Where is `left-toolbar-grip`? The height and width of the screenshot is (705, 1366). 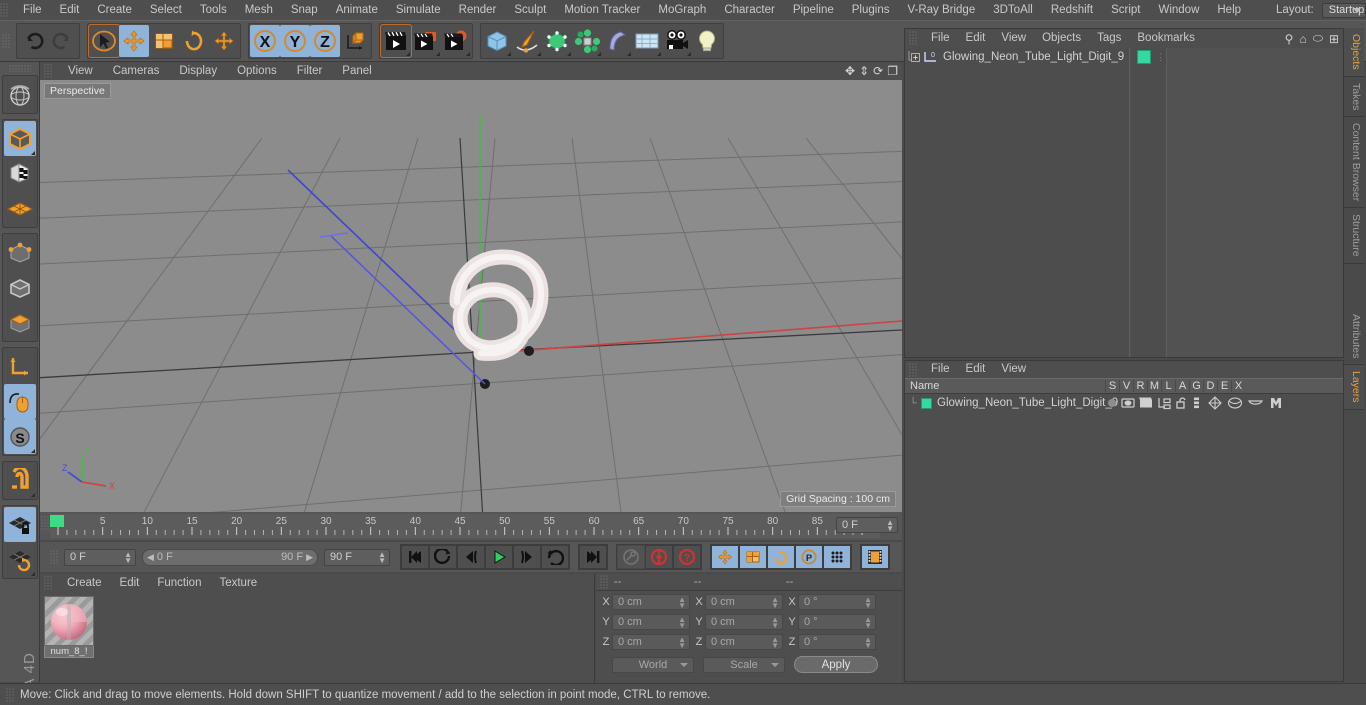 left-toolbar-grip is located at coordinates (19, 68).